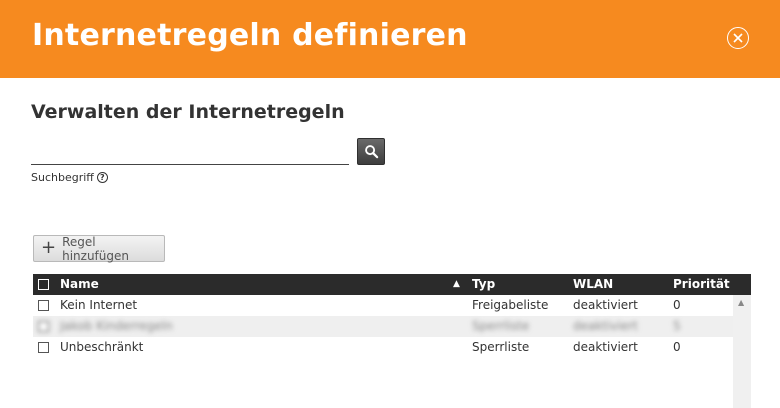 This screenshot has height=408, width=780. Describe the element at coordinates (701, 284) in the screenshot. I see `column-header-prio: Priorität` at that location.